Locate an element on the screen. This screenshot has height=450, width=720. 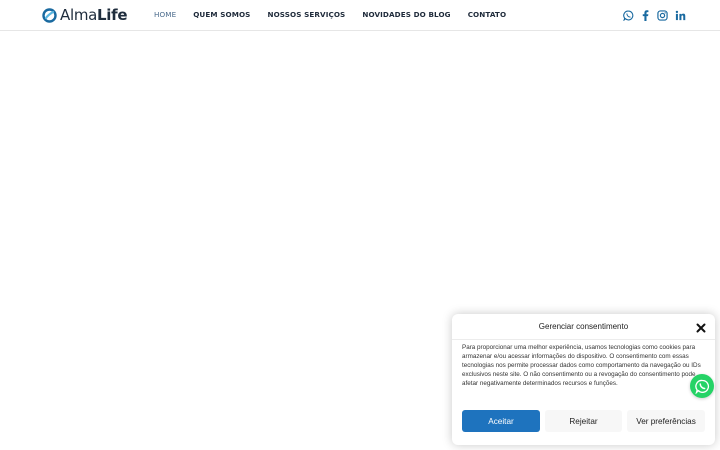
reject-button: Rejeitar is located at coordinates (583, 421).